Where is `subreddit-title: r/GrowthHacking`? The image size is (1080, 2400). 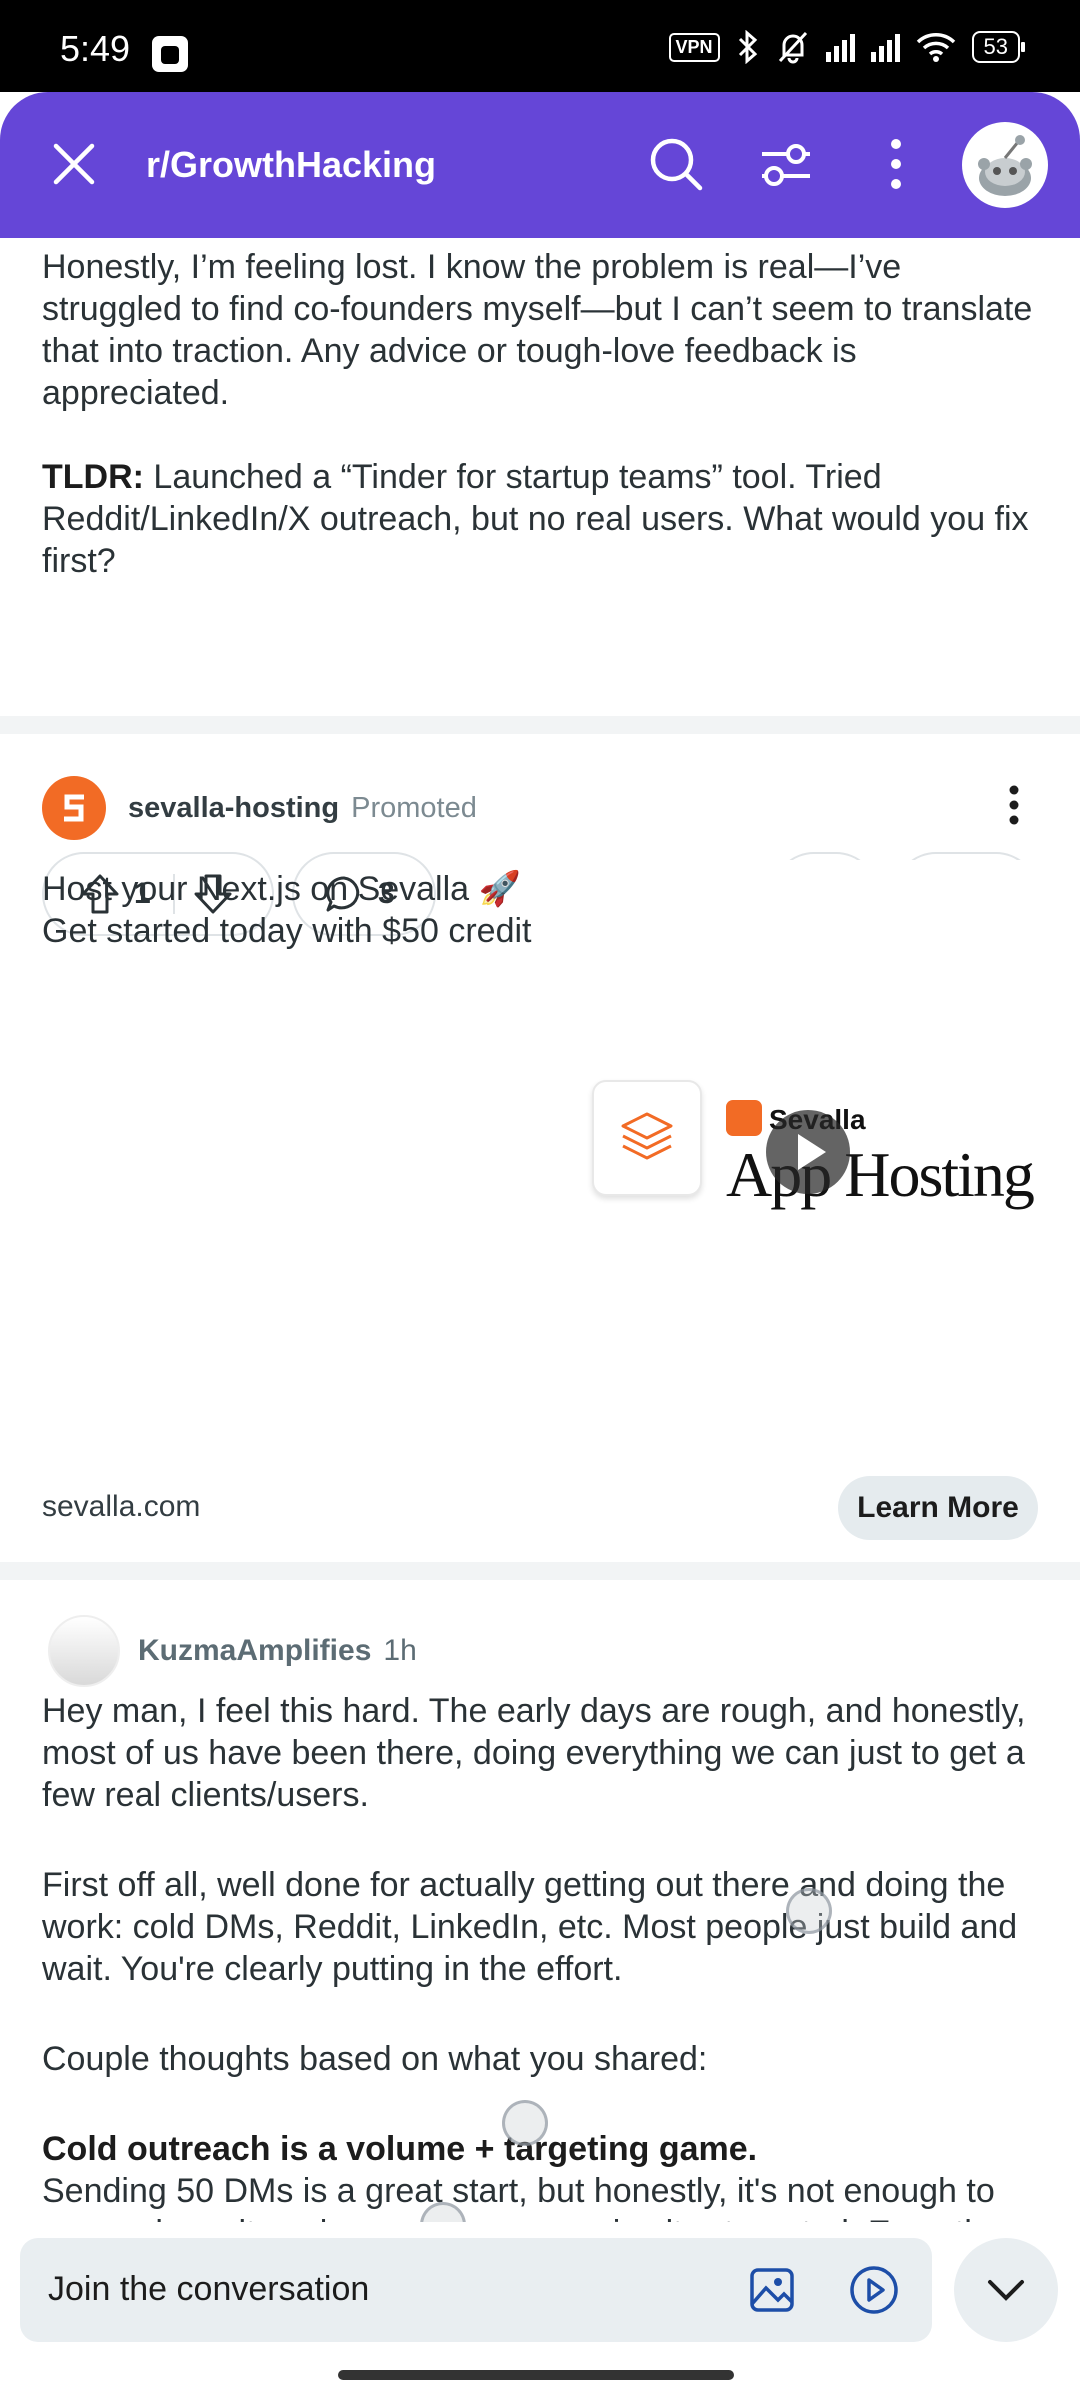
subreddit-title: r/GrowthHacking is located at coordinates (291, 165).